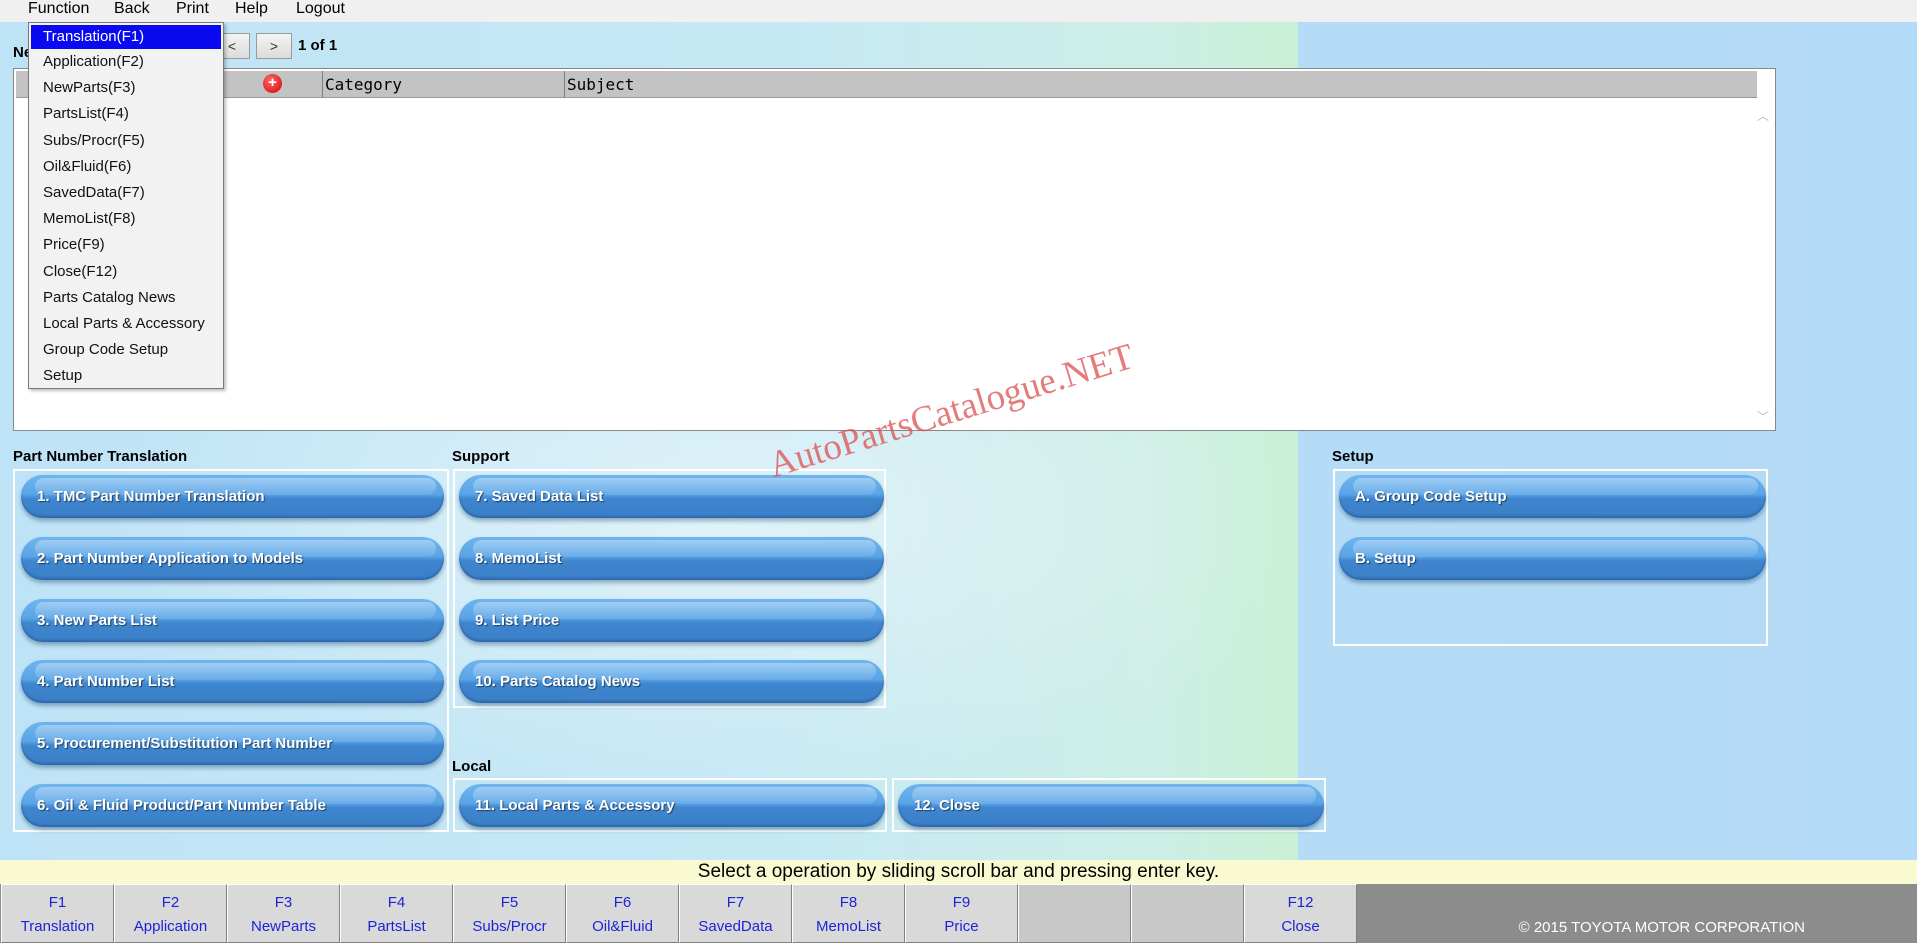 The height and width of the screenshot is (943, 1917). I want to click on menu-item-memolist: MemoList(F8), so click(126, 219).